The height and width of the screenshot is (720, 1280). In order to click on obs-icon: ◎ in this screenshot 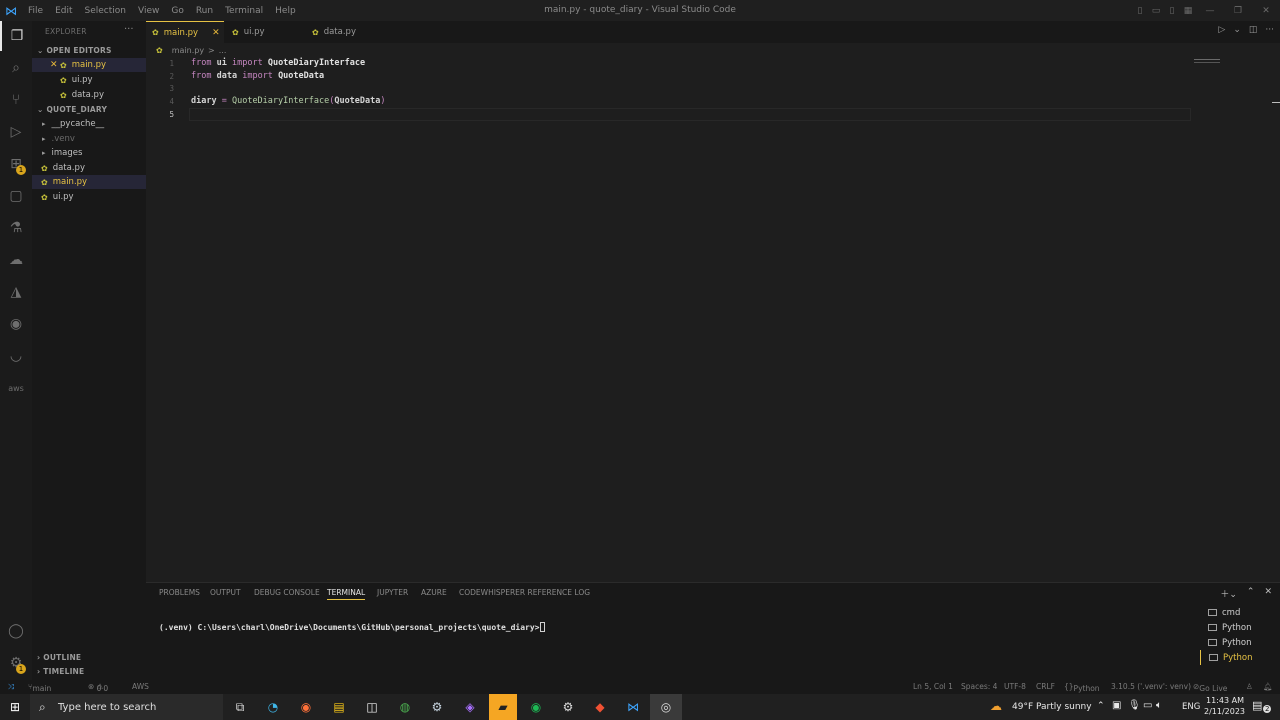, I will do `click(666, 707)`.